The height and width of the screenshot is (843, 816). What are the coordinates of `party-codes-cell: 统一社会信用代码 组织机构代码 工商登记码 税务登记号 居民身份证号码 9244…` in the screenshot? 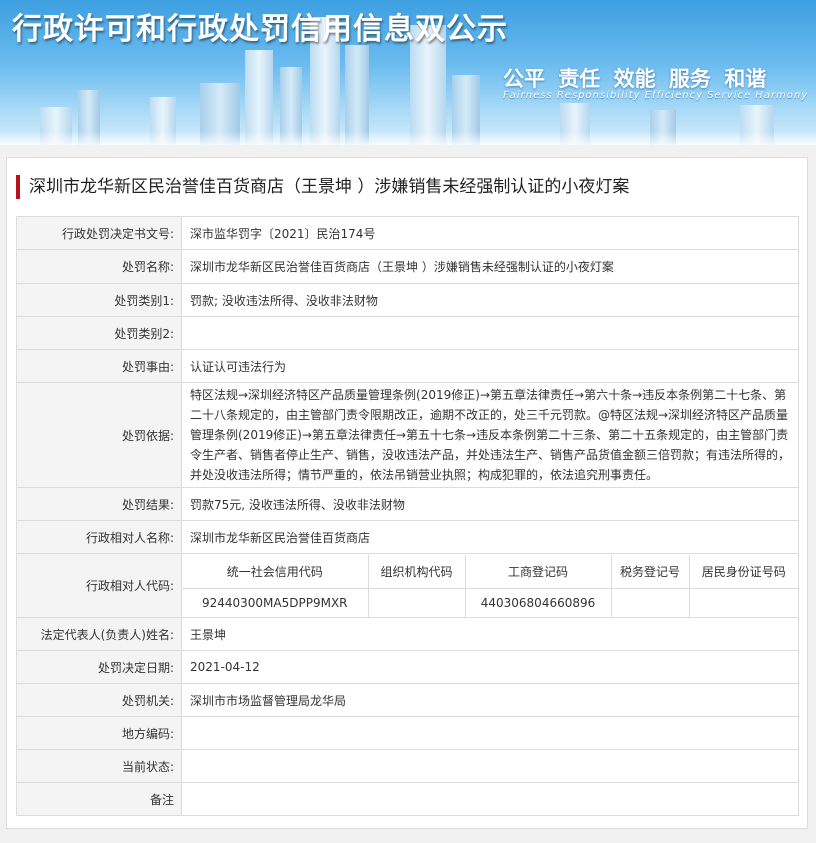 It's located at (490, 585).